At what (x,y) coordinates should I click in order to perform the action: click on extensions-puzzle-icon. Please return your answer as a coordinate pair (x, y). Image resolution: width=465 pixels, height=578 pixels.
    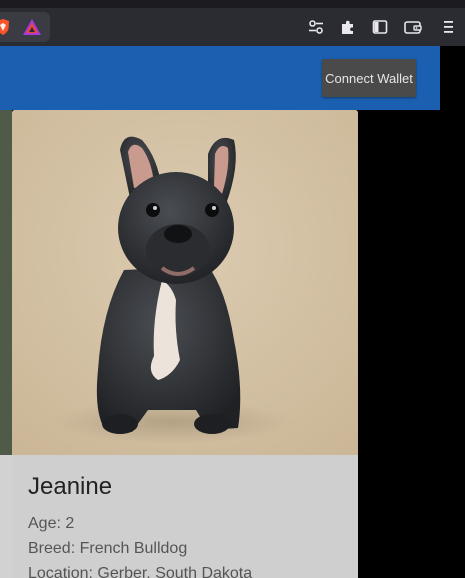
    Looking at the image, I should click on (348, 27).